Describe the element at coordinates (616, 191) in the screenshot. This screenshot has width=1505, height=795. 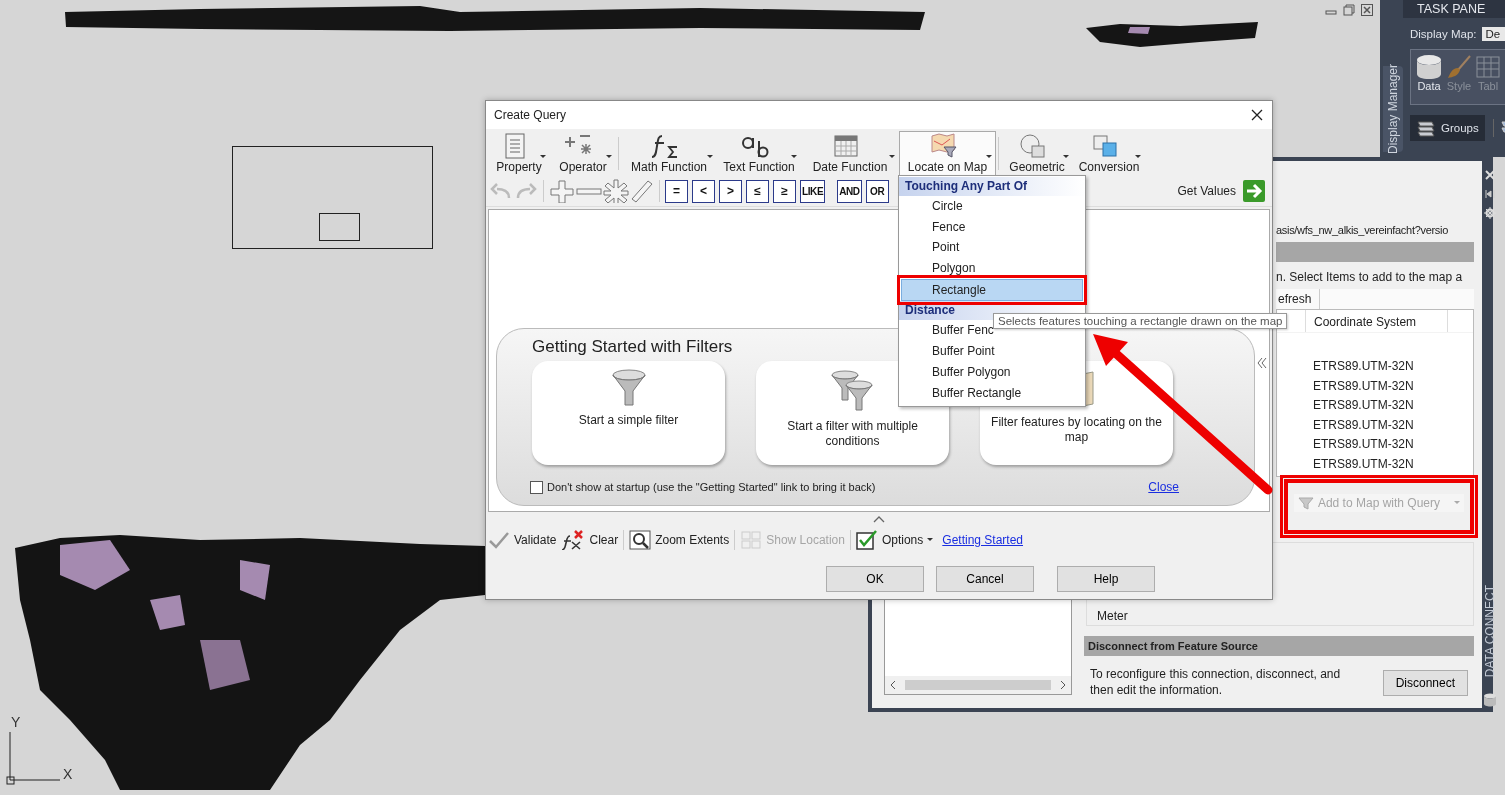
I see `asterisk-icon` at that location.